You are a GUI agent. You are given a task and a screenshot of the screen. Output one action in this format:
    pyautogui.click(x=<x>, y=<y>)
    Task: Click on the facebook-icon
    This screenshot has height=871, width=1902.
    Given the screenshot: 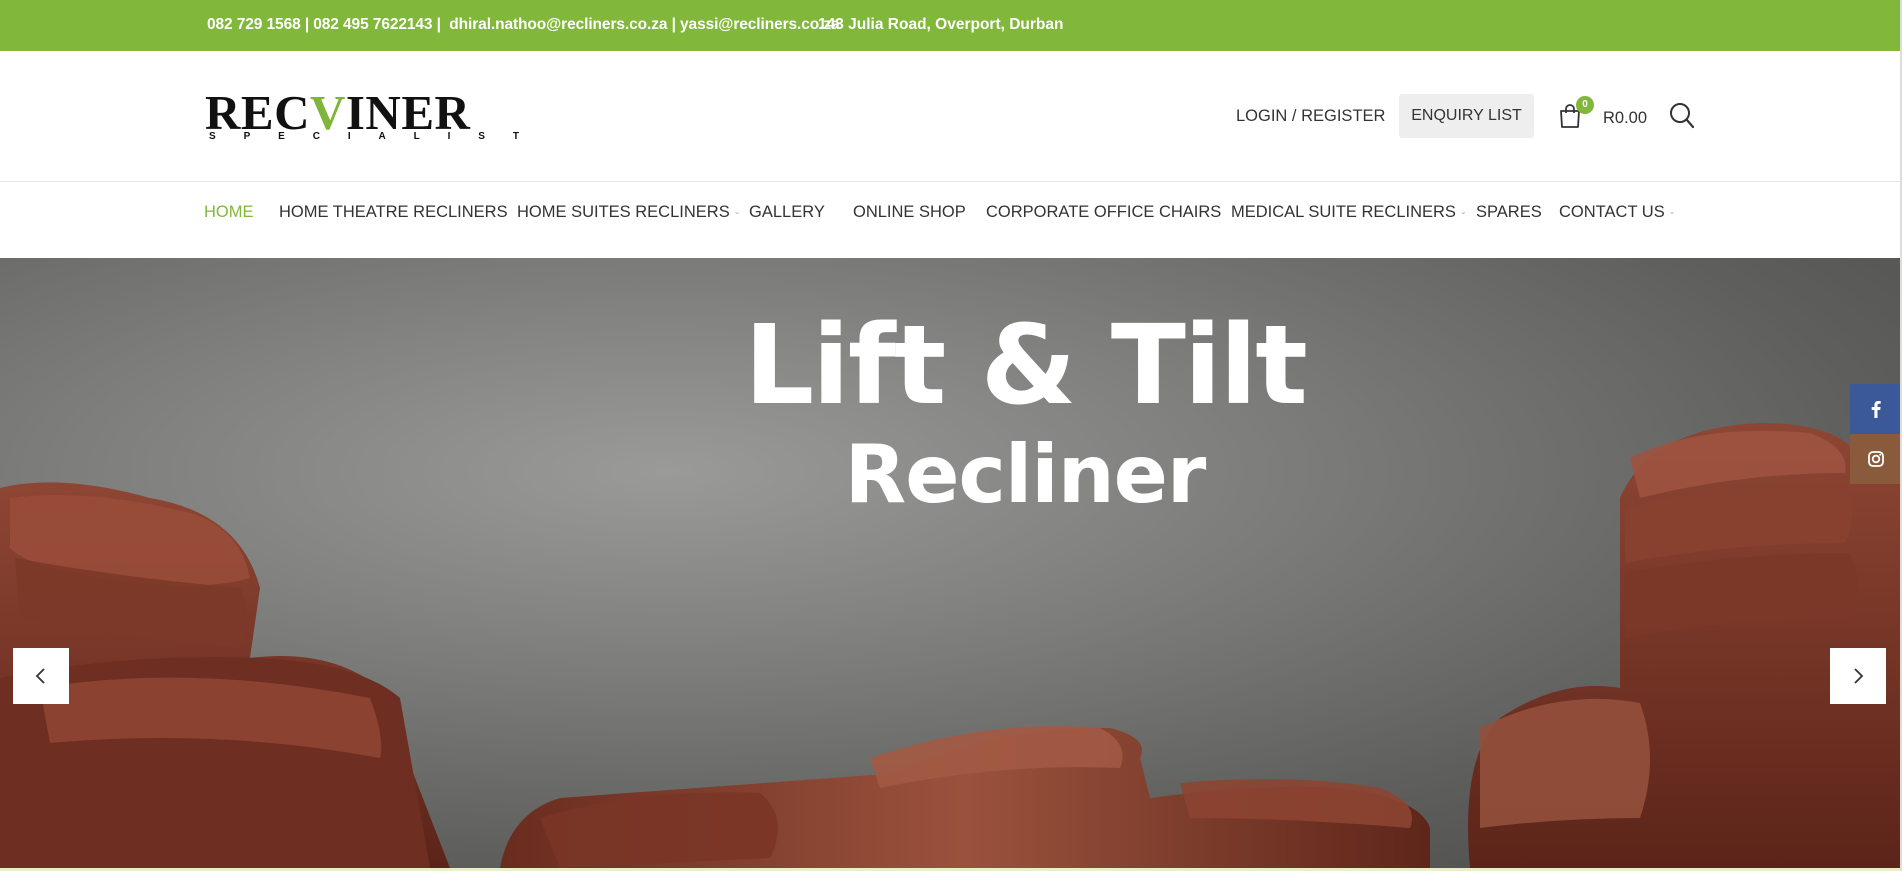 What is the action you would take?
    pyautogui.click(x=1876, y=409)
    